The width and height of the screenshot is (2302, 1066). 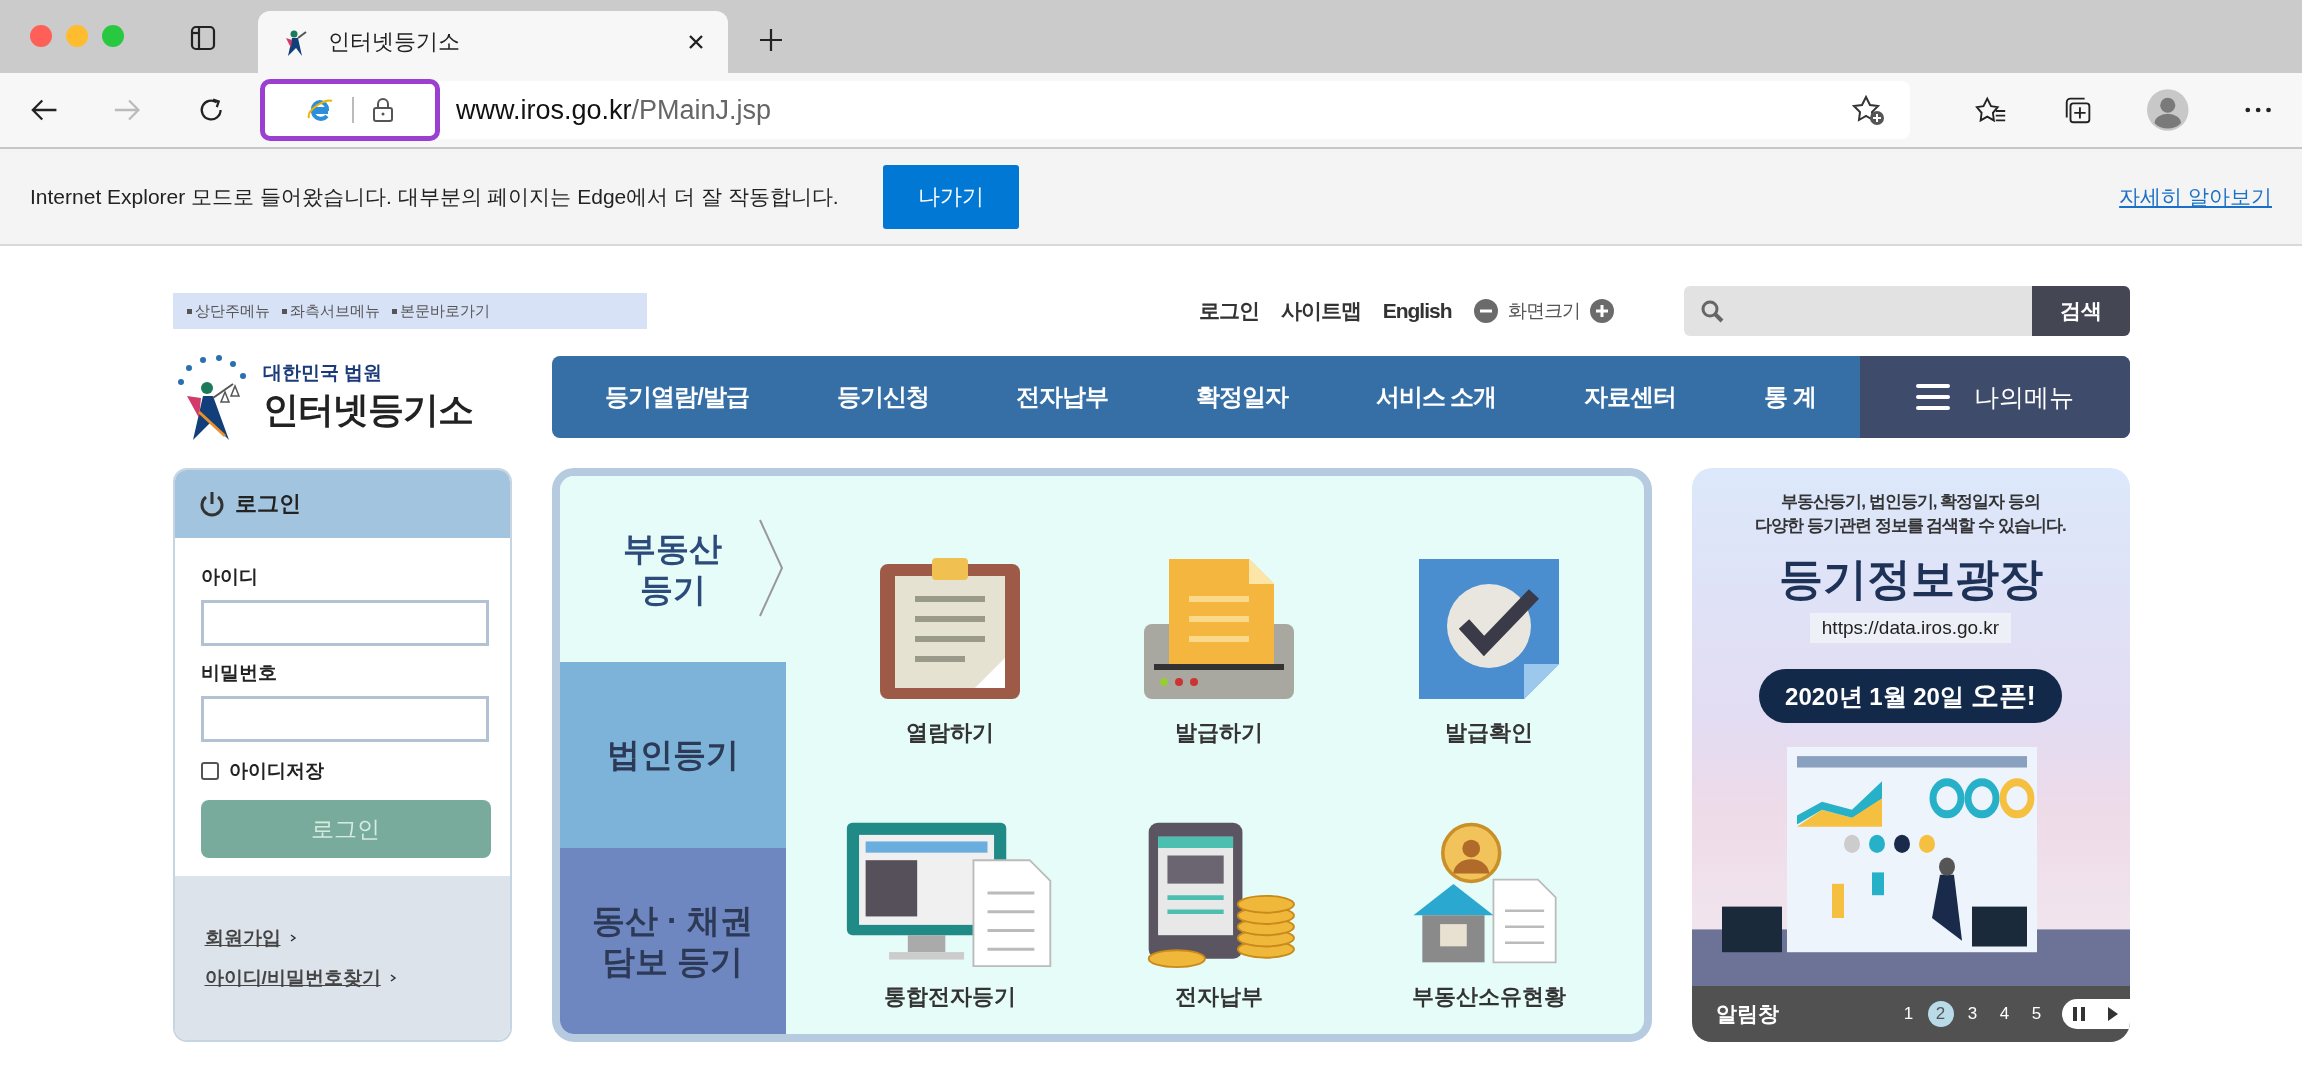 What do you see at coordinates (1711, 311) in the screenshot?
I see `search-icon` at bounding box center [1711, 311].